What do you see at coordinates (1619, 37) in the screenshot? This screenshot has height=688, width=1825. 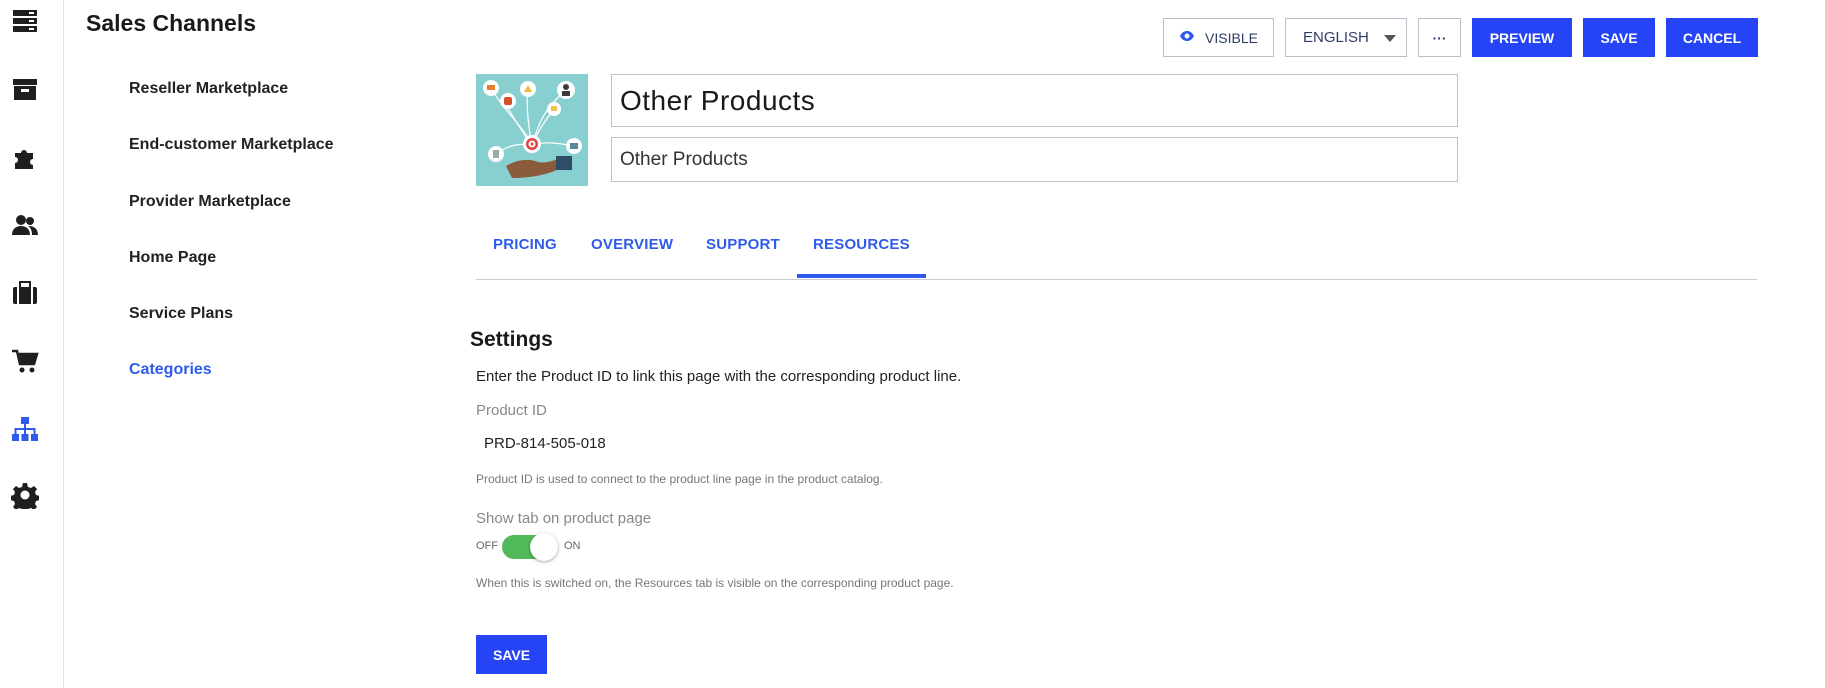 I see `save-button: SAVE` at bounding box center [1619, 37].